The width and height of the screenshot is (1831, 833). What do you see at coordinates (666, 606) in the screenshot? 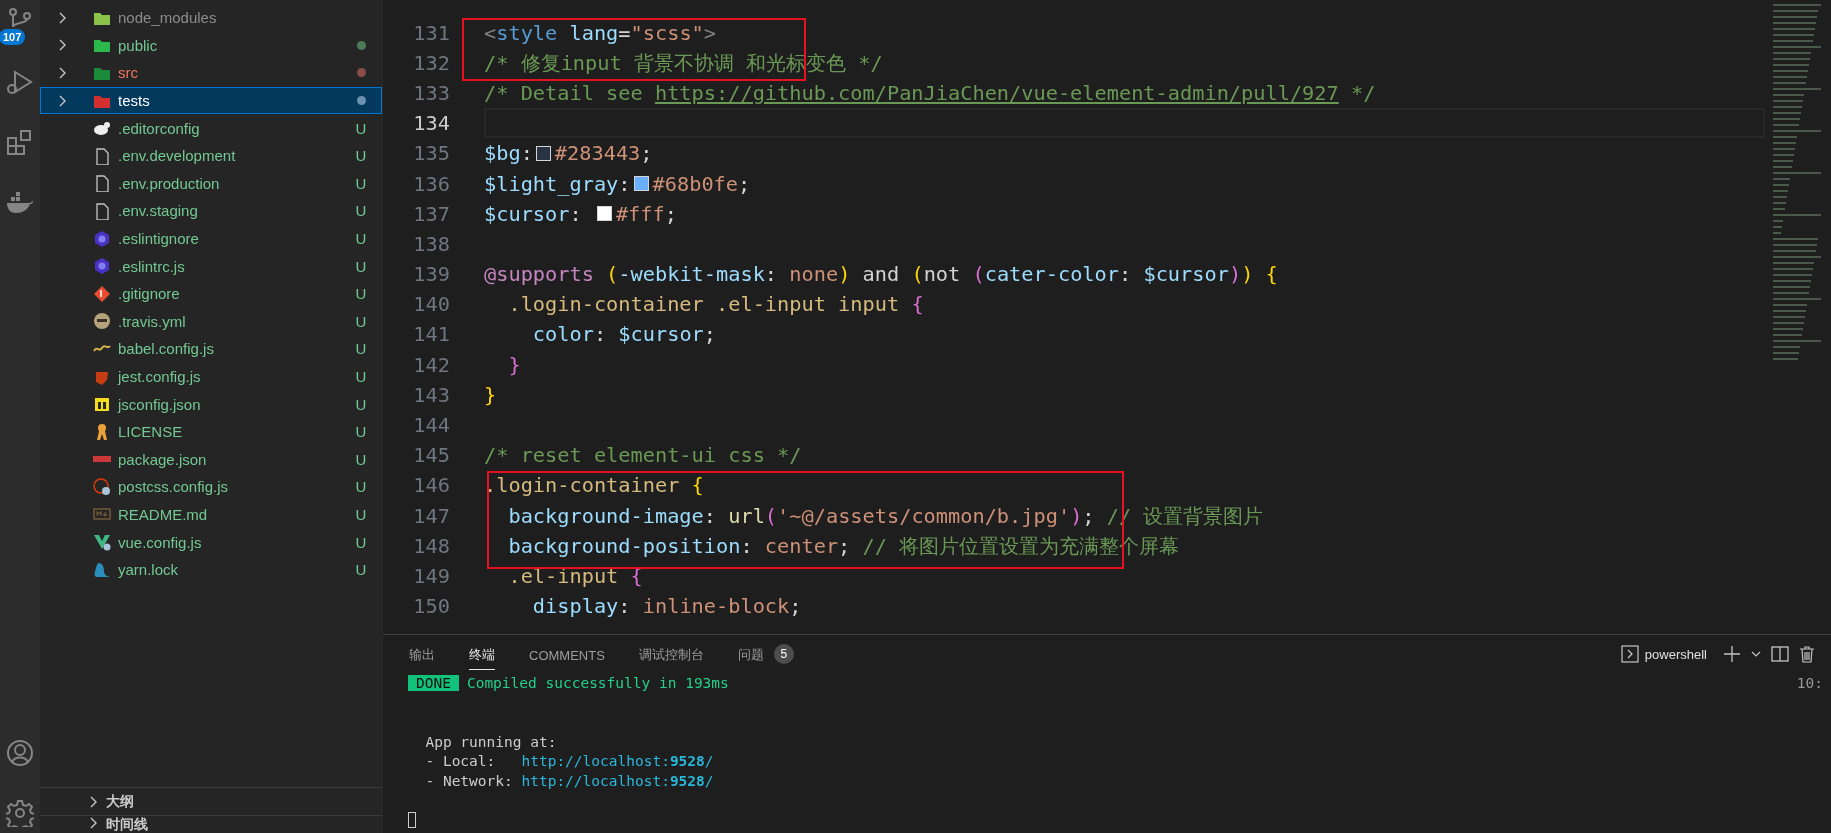
I see `code-text: display: inline-block;` at bounding box center [666, 606].